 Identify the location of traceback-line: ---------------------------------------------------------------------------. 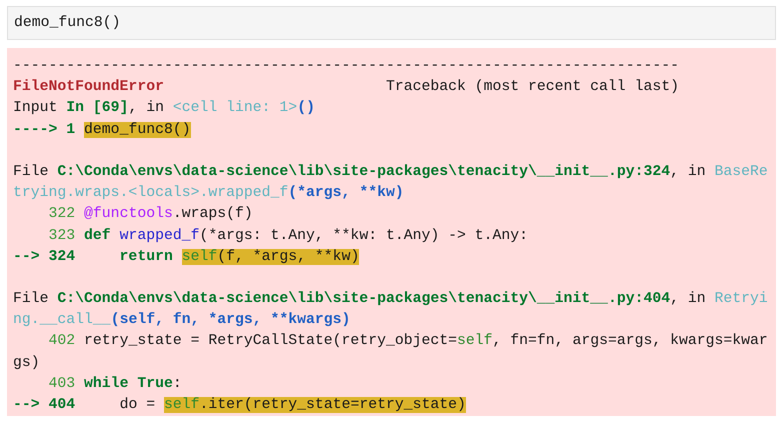
(346, 66).